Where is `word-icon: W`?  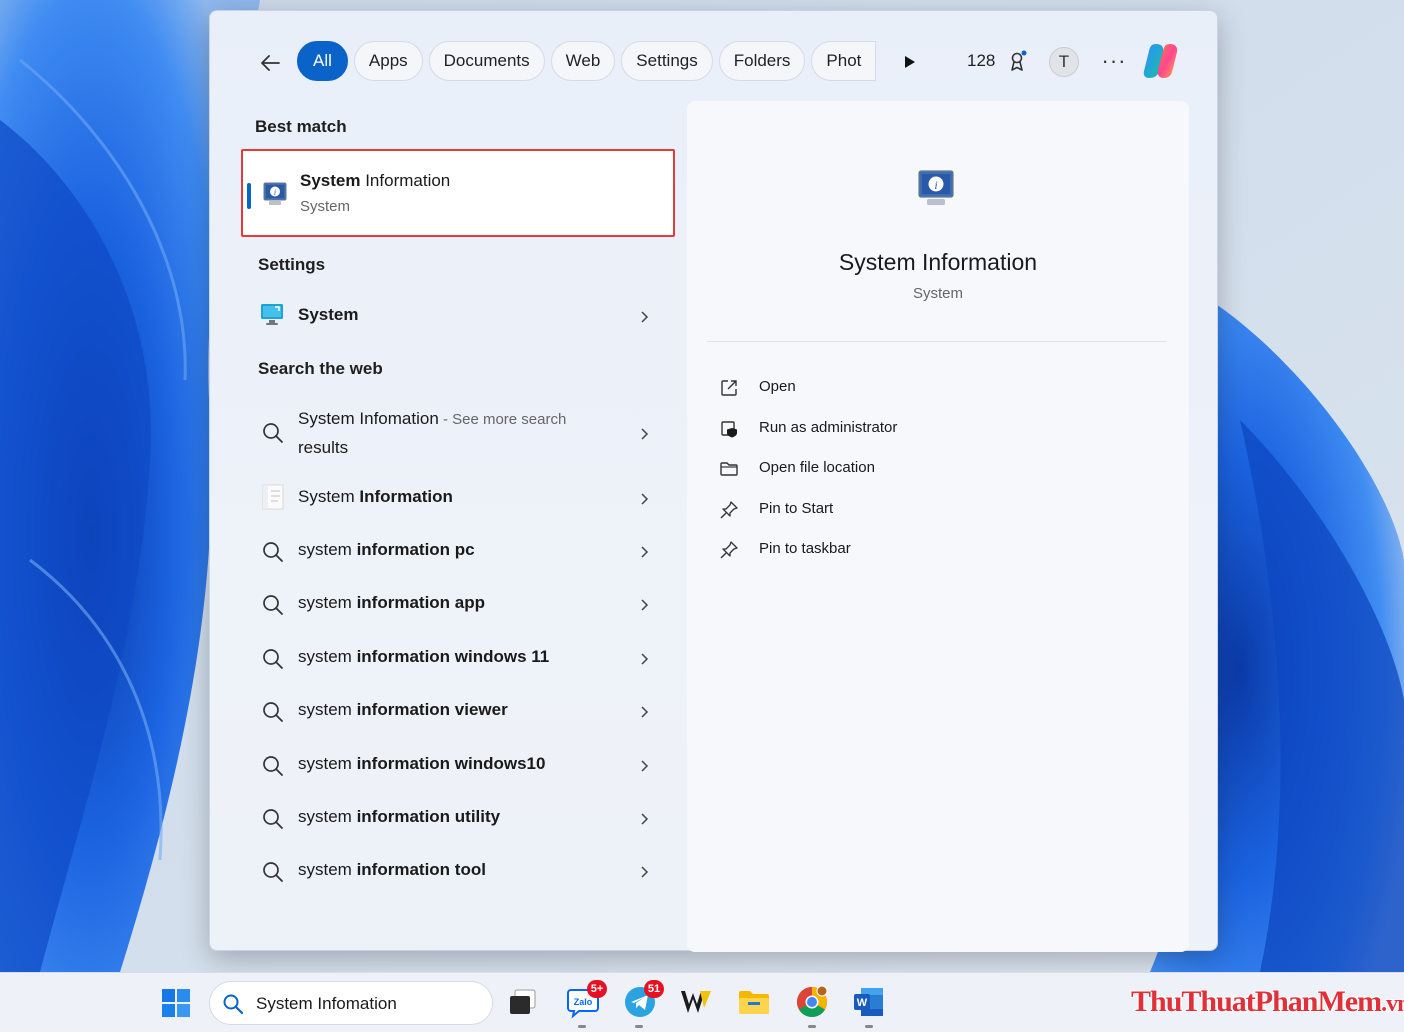 word-icon: W is located at coordinates (869, 1002).